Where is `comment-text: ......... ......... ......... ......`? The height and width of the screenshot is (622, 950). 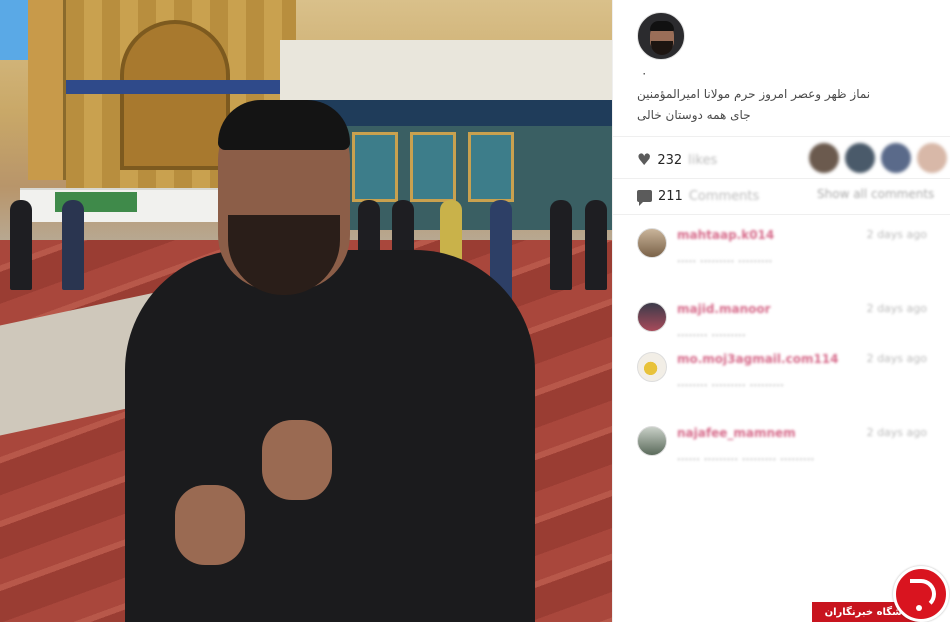 comment-text: ......... ......... ......... ...... is located at coordinates (746, 456).